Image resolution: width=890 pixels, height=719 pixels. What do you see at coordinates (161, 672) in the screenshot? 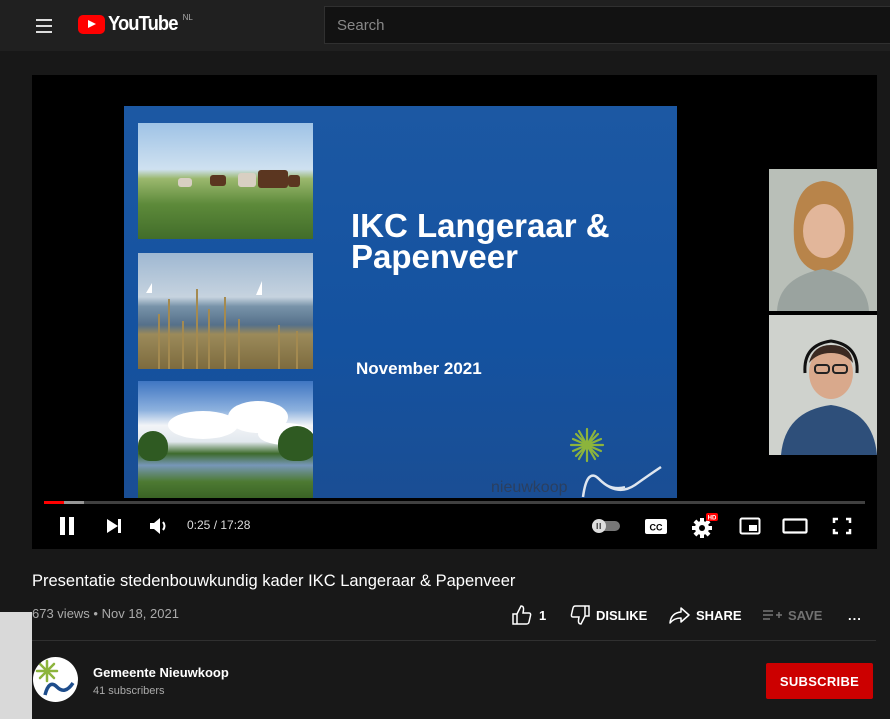
I see `channel-name: Gemeente Nieuwkoop` at bounding box center [161, 672].